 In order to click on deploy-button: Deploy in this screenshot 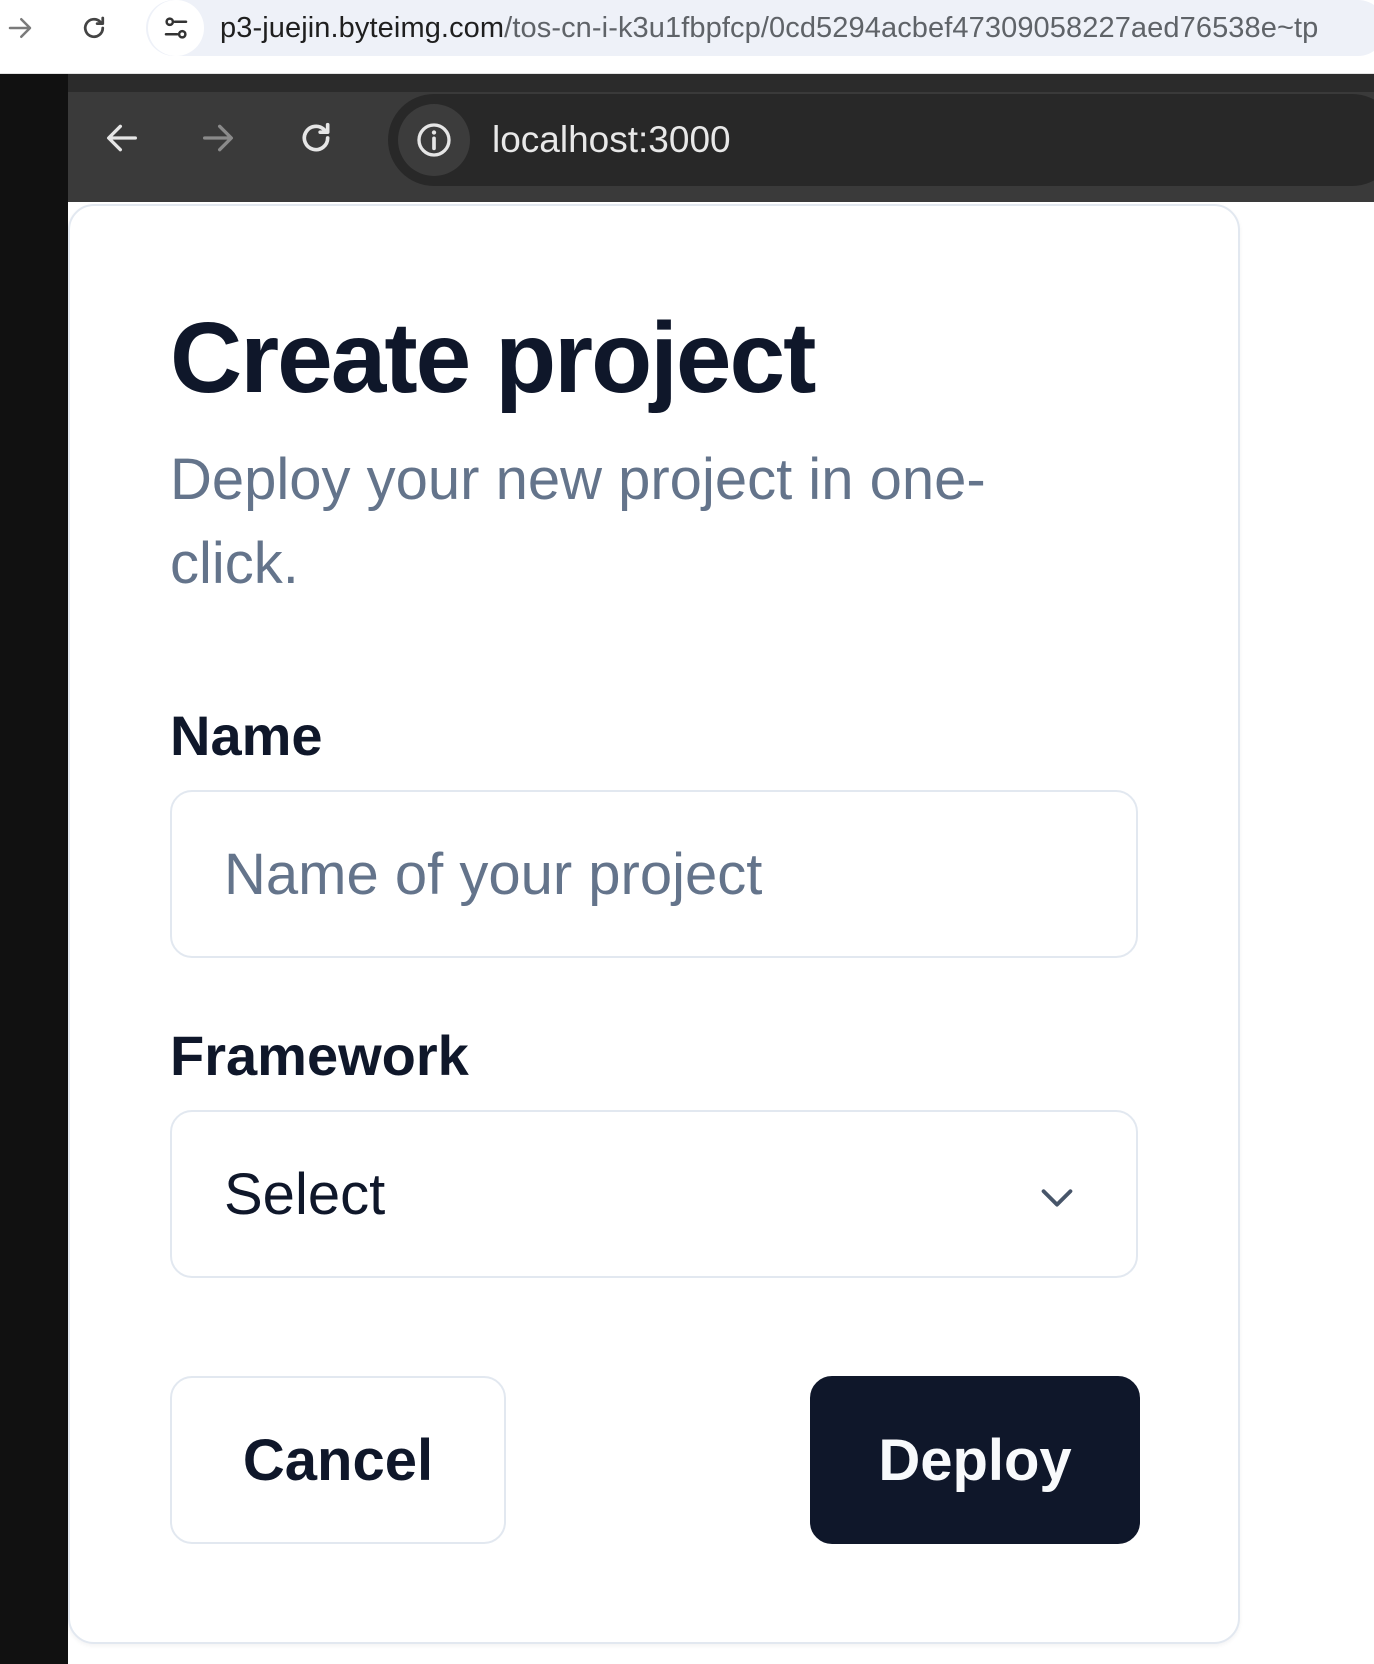, I will do `click(975, 1460)`.